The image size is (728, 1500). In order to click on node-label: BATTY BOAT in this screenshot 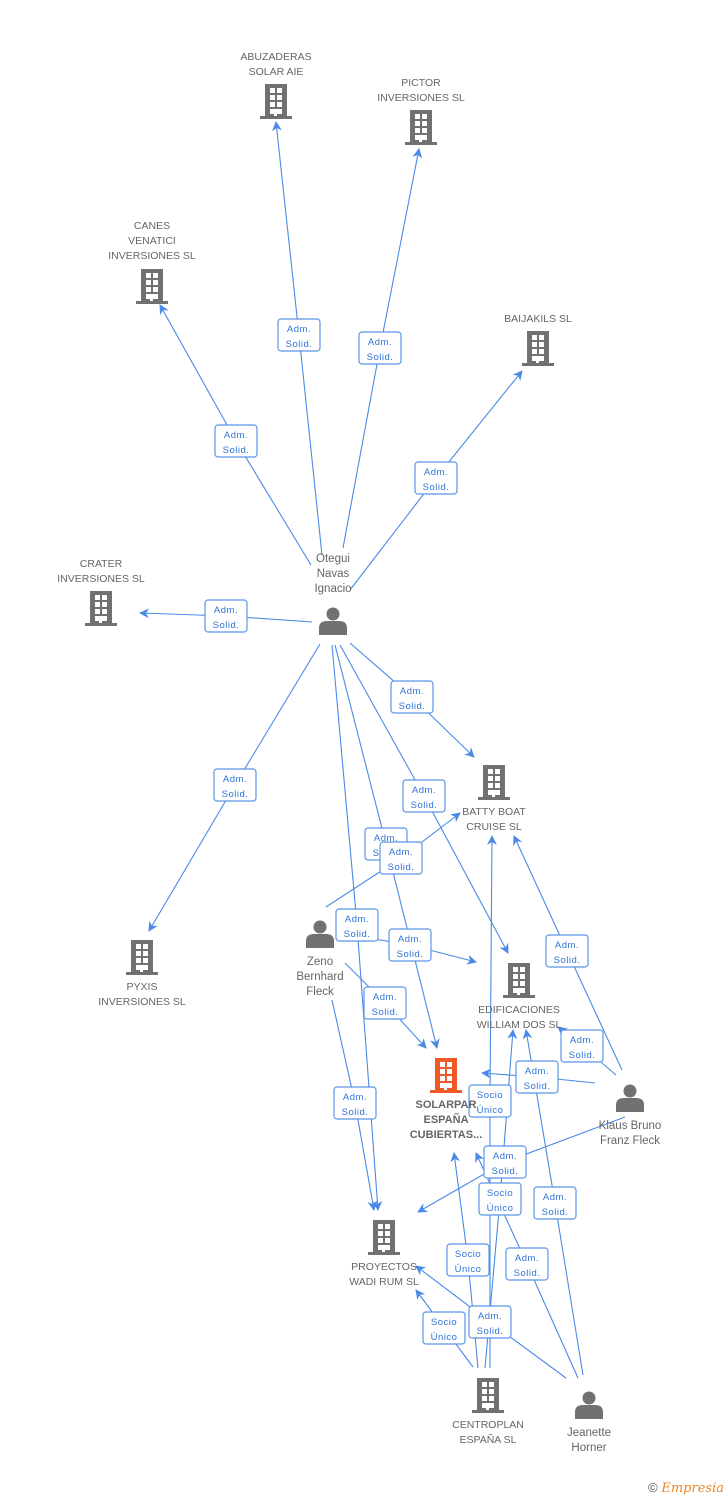, I will do `click(494, 812)`.